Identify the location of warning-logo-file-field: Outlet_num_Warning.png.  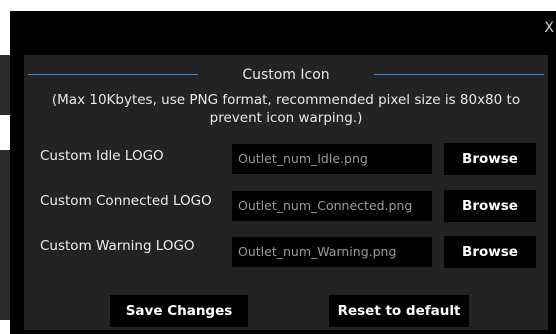
(332, 252).